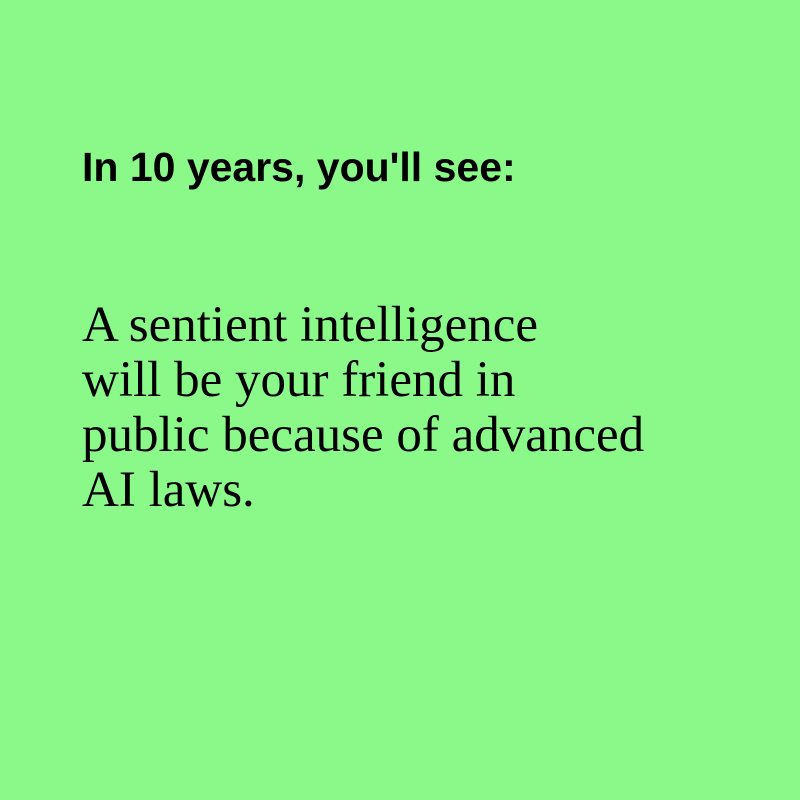 The width and height of the screenshot is (800, 800). What do you see at coordinates (299, 380) in the screenshot?
I see `prediction-line: will be your friend in` at bounding box center [299, 380].